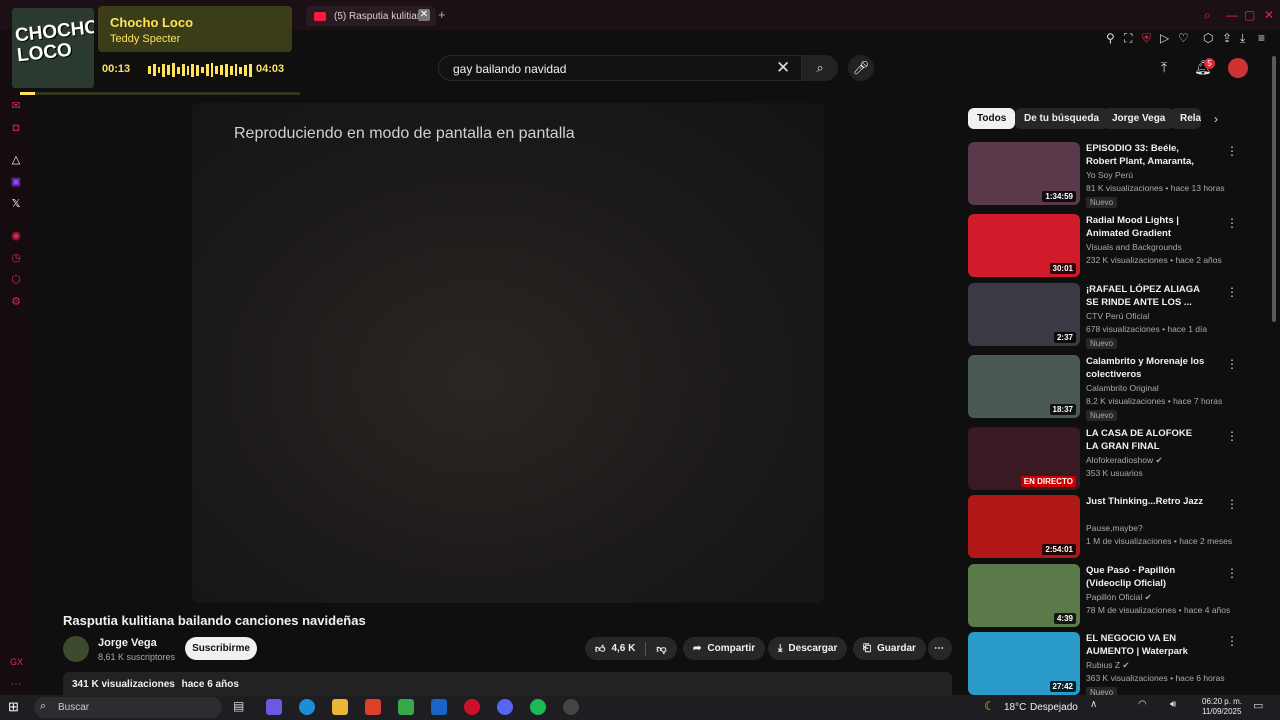  What do you see at coordinates (783, 68) in the screenshot?
I see `clear-search-icon: ✕` at bounding box center [783, 68].